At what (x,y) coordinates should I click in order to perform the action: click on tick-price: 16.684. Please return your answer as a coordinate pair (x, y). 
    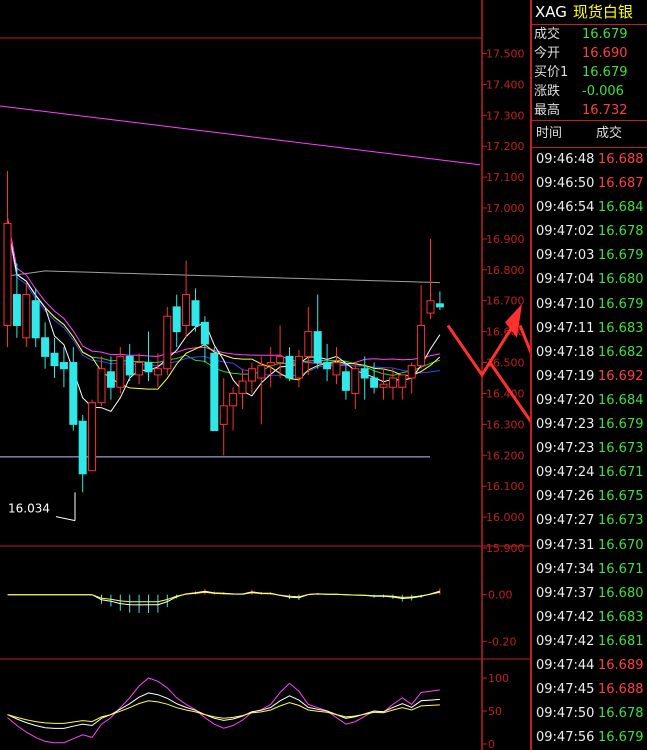
    Looking at the image, I should click on (621, 400).